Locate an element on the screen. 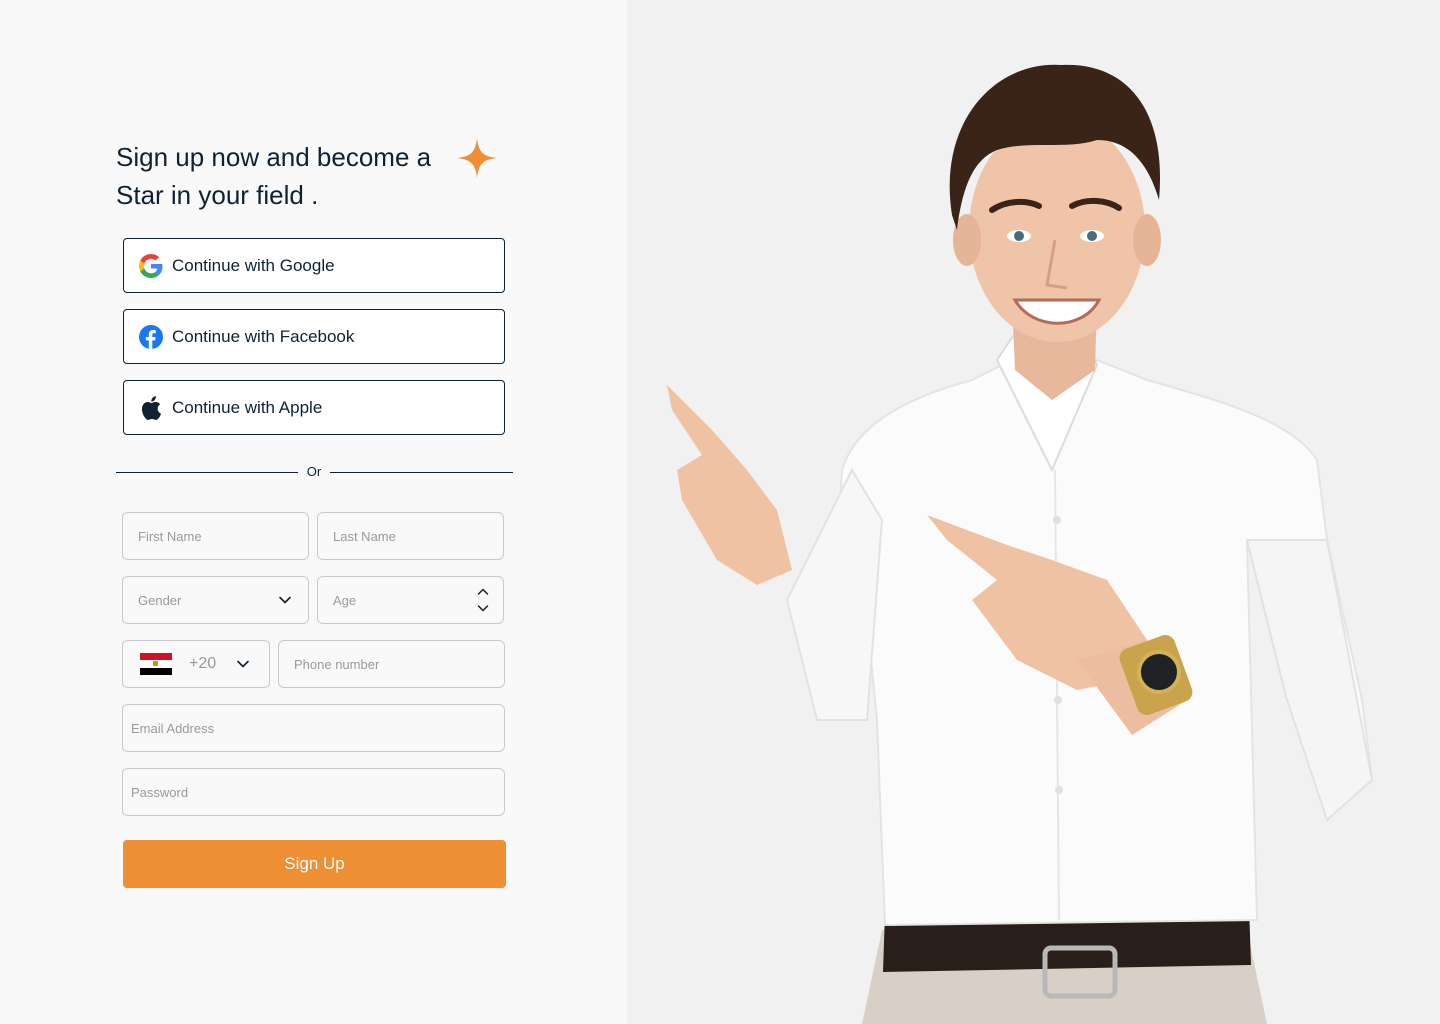 The width and height of the screenshot is (1440, 1024). egypt-flag-icon is located at coordinates (156, 664).